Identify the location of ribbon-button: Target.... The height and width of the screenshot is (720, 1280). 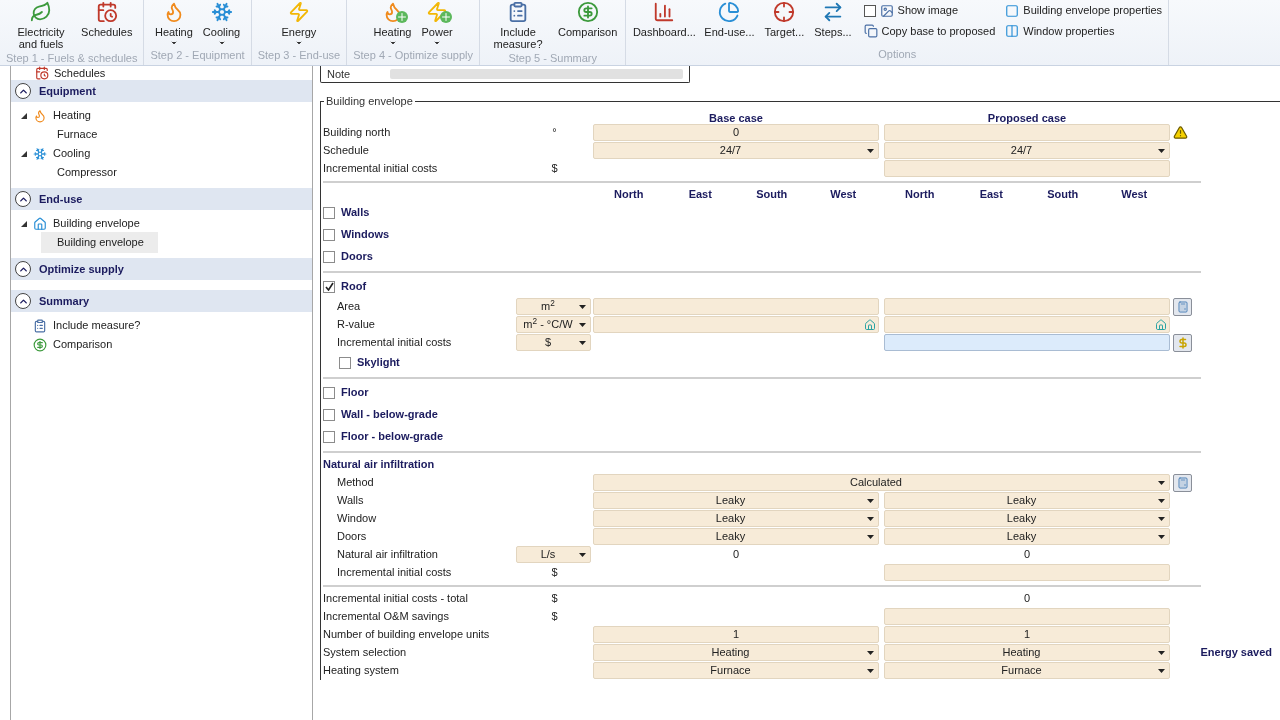
(784, 23).